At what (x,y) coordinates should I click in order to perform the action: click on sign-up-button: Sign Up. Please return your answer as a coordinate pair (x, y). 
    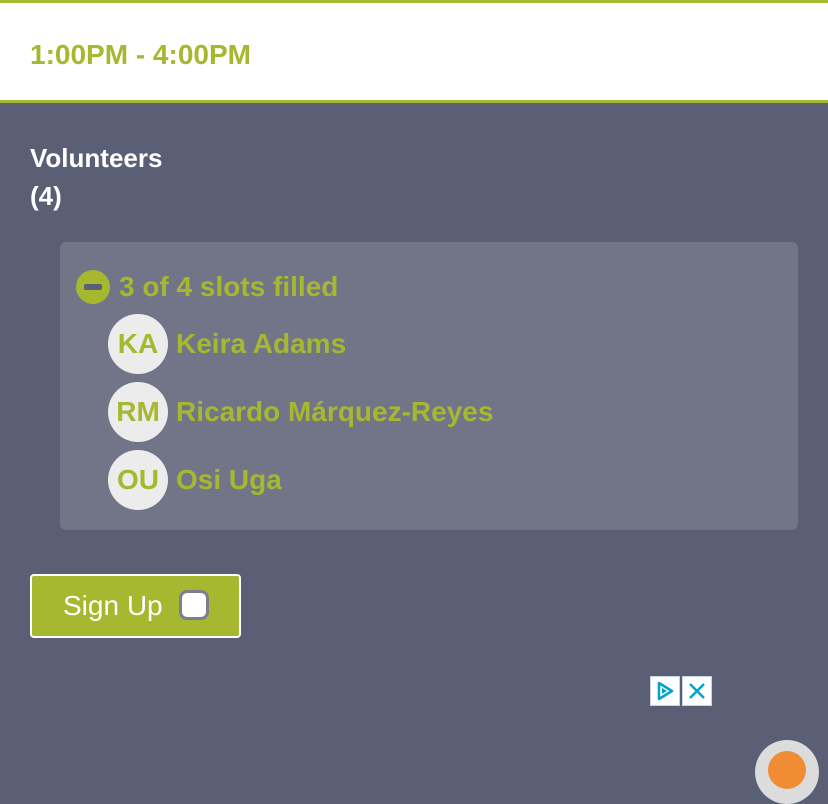
    Looking at the image, I should click on (135, 606).